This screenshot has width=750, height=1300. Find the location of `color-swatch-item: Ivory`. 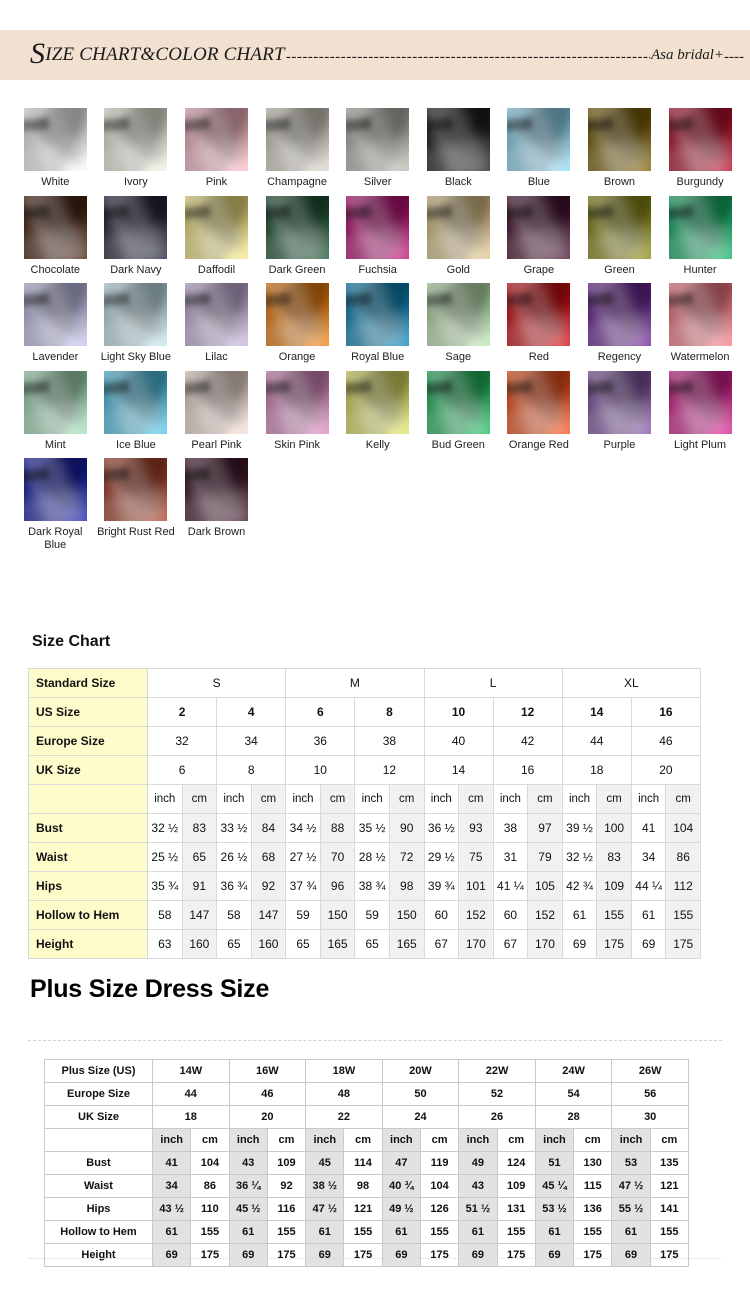

color-swatch-item: Ivory is located at coordinates (136, 148).